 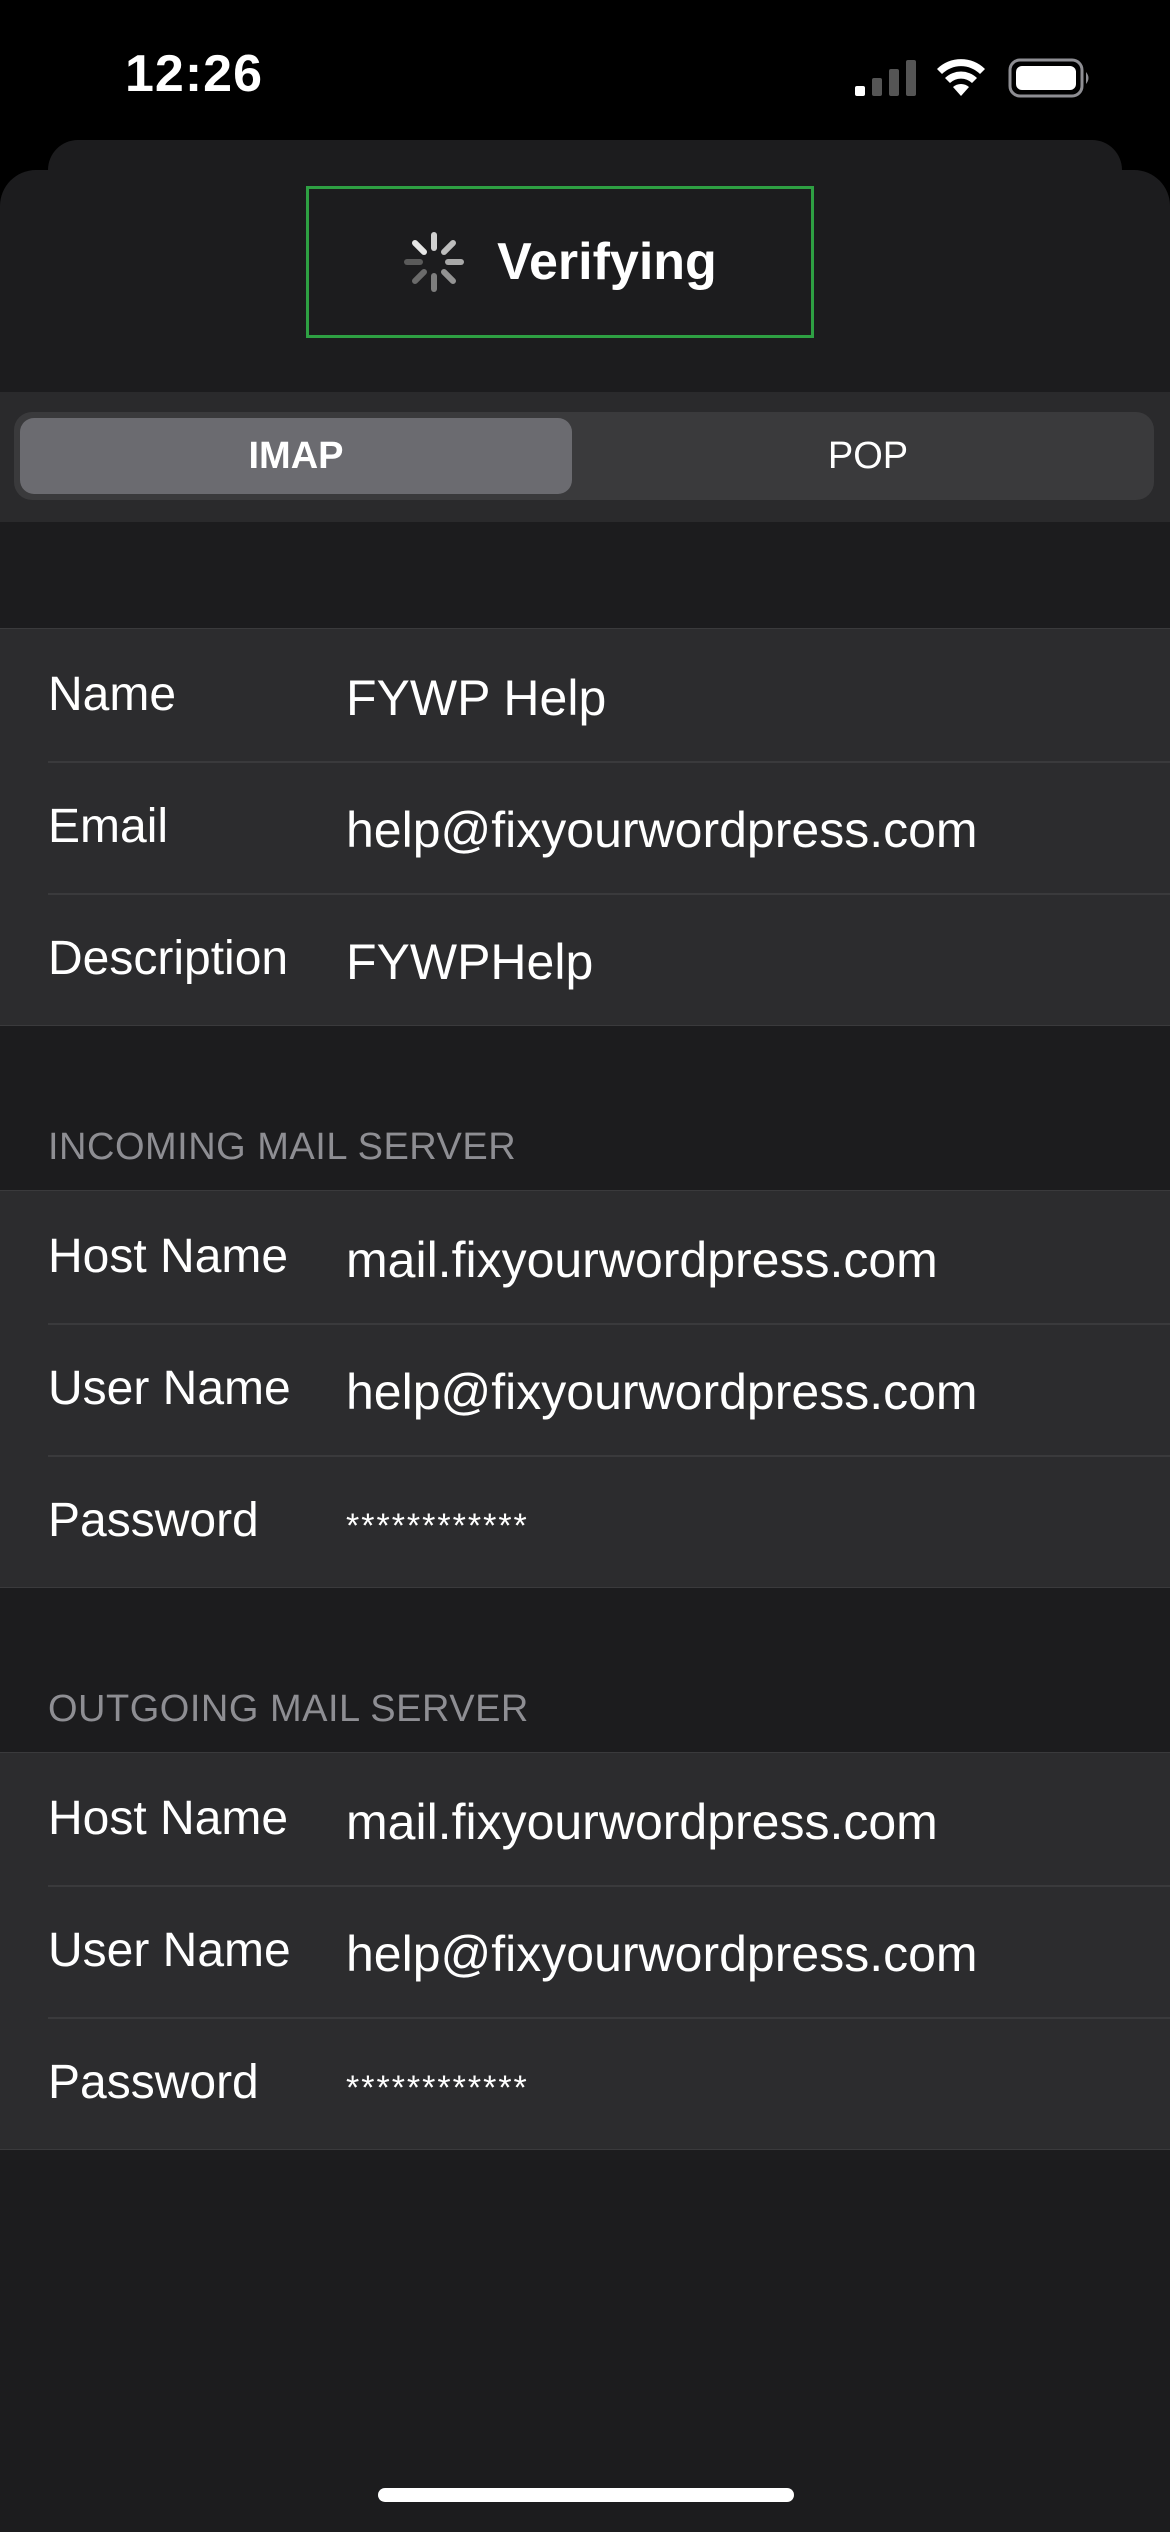 I want to click on status-time: 12:26, so click(x=194, y=74).